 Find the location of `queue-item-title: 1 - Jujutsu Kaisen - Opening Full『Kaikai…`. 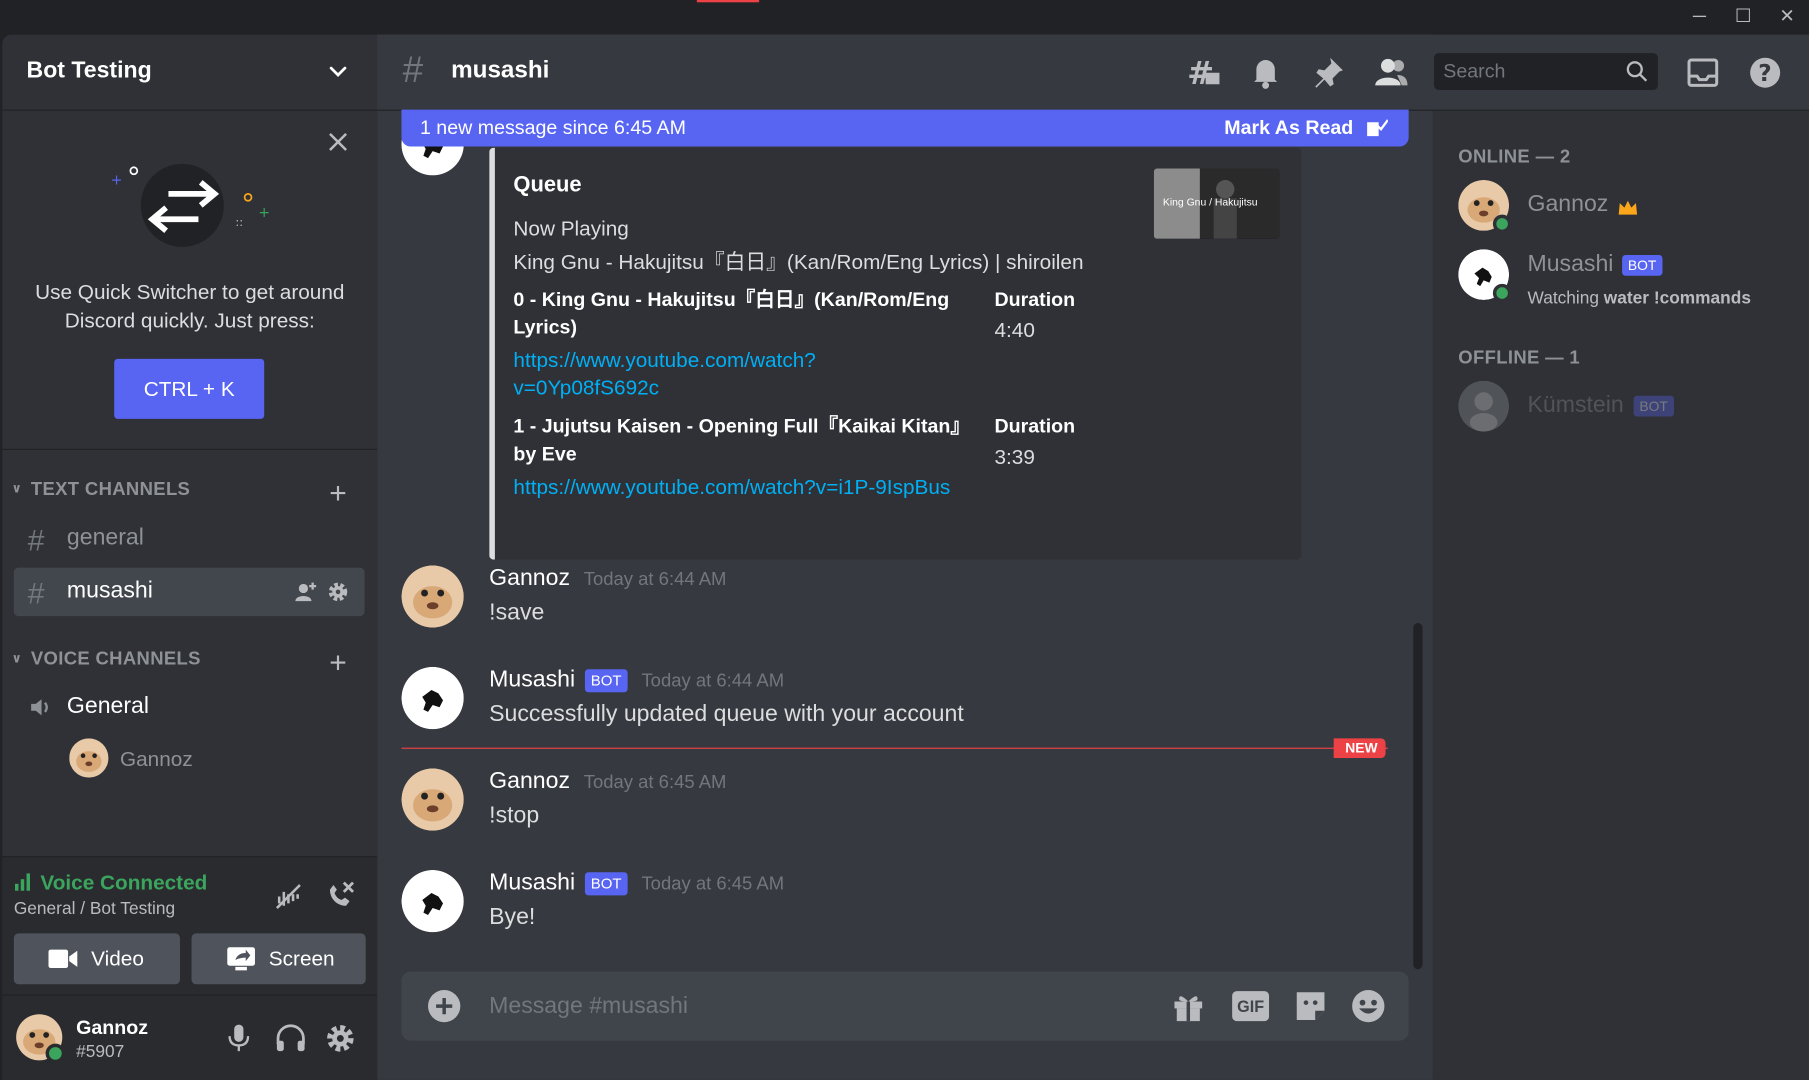

queue-item-title: 1 - Jujutsu Kaisen - Opening Full『Kaikai… is located at coordinates (742, 440).